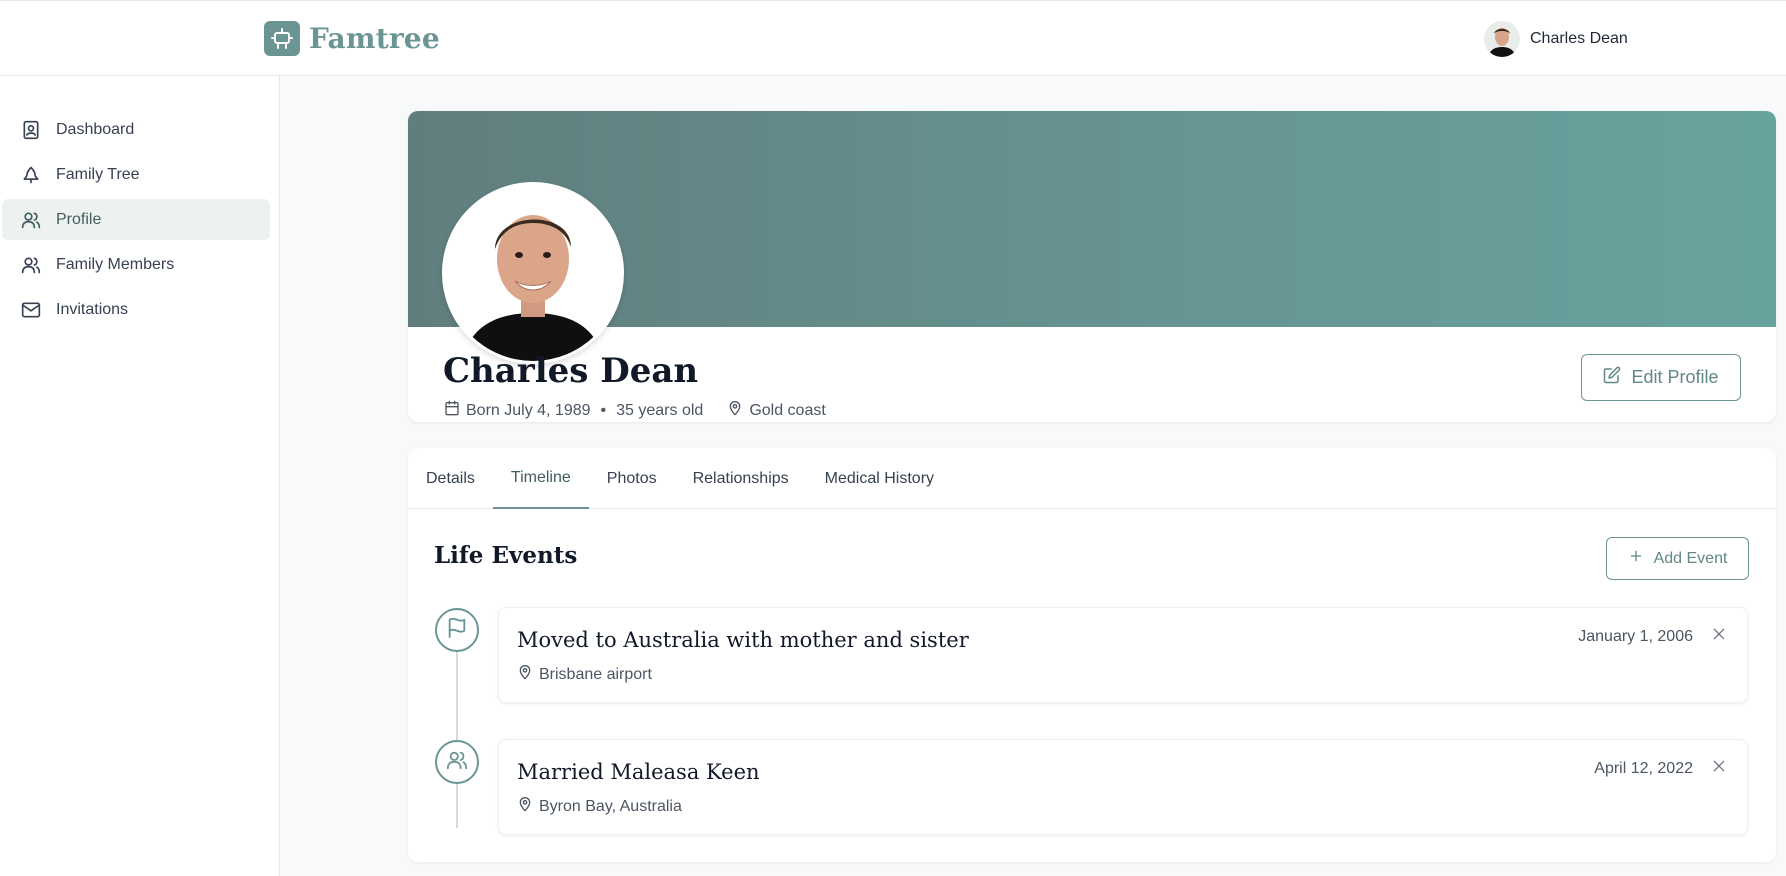 This screenshot has width=1786, height=876. What do you see at coordinates (1675, 377) in the screenshot?
I see `edit-profile-label: Edit Profile` at bounding box center [1675, 377].